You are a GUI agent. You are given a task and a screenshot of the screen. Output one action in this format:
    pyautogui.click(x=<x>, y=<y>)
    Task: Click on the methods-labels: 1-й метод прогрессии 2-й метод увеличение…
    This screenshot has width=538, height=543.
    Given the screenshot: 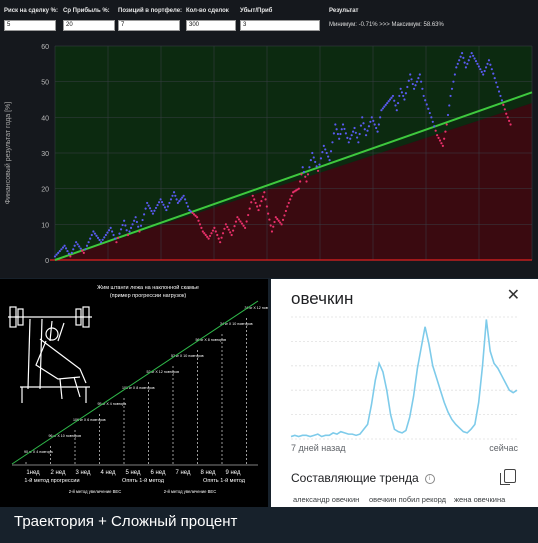 What is the action you would take?
    pyautogui.click(x=134, y=485)
    